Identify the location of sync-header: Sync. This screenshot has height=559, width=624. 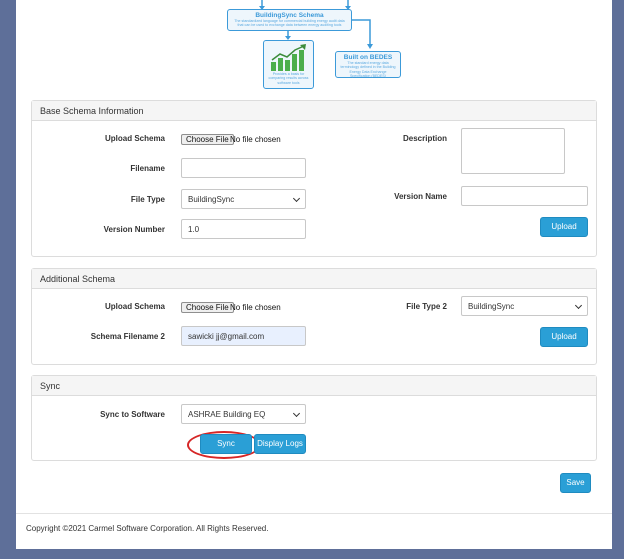
(314, 386).